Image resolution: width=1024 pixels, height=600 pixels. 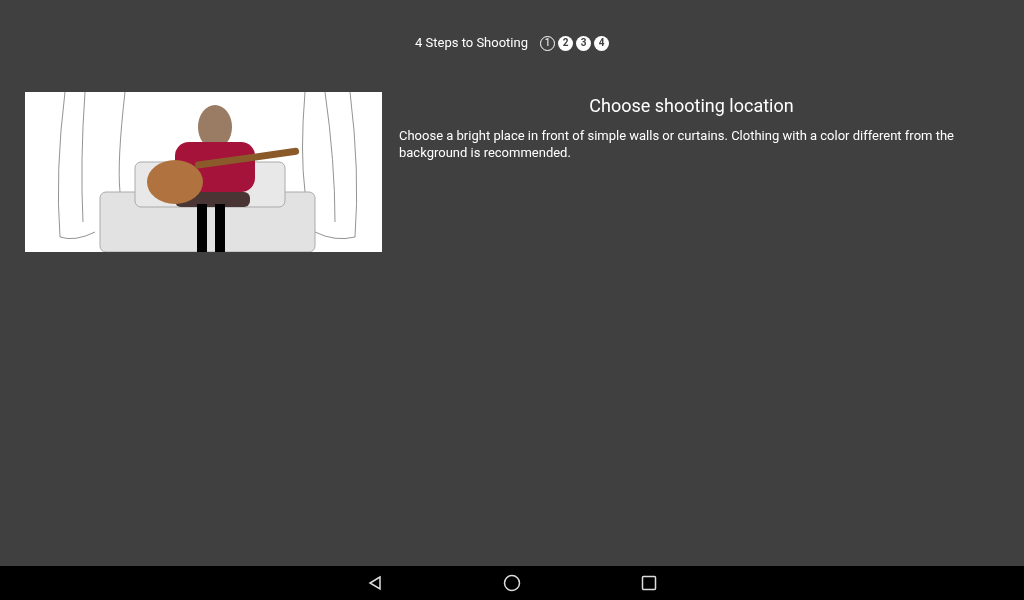 I want to click on step-description: Choose a bright place in front of simple walls or curtains. Clothing with a color different from the background is recommended., so click(x=677, y=144).